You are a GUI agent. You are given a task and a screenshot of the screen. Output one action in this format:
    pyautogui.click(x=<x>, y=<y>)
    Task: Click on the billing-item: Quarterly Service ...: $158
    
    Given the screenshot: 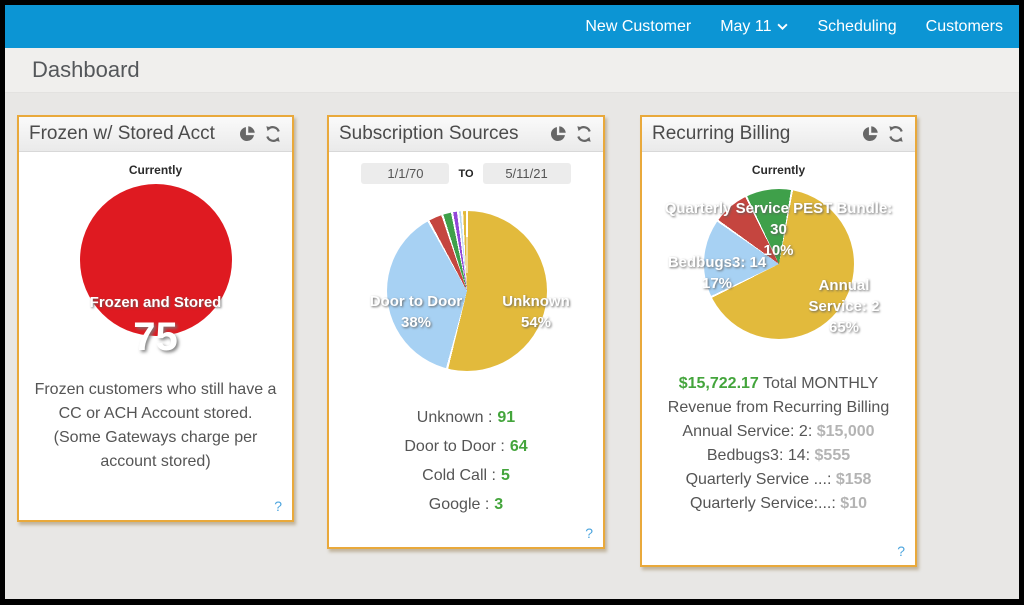 What is the action you would take?
    pyautogui.click(x=778, y=480)
    